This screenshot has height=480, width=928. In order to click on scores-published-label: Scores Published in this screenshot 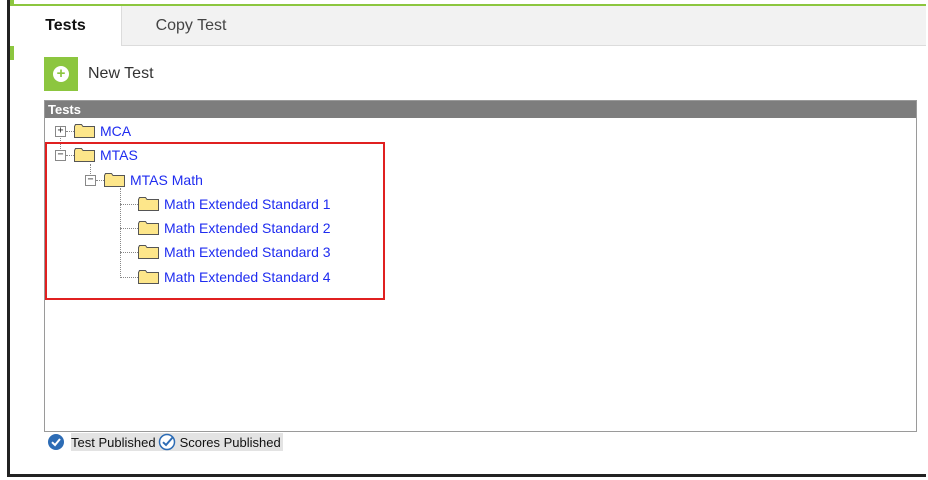, I will do `click(230, 442)`.